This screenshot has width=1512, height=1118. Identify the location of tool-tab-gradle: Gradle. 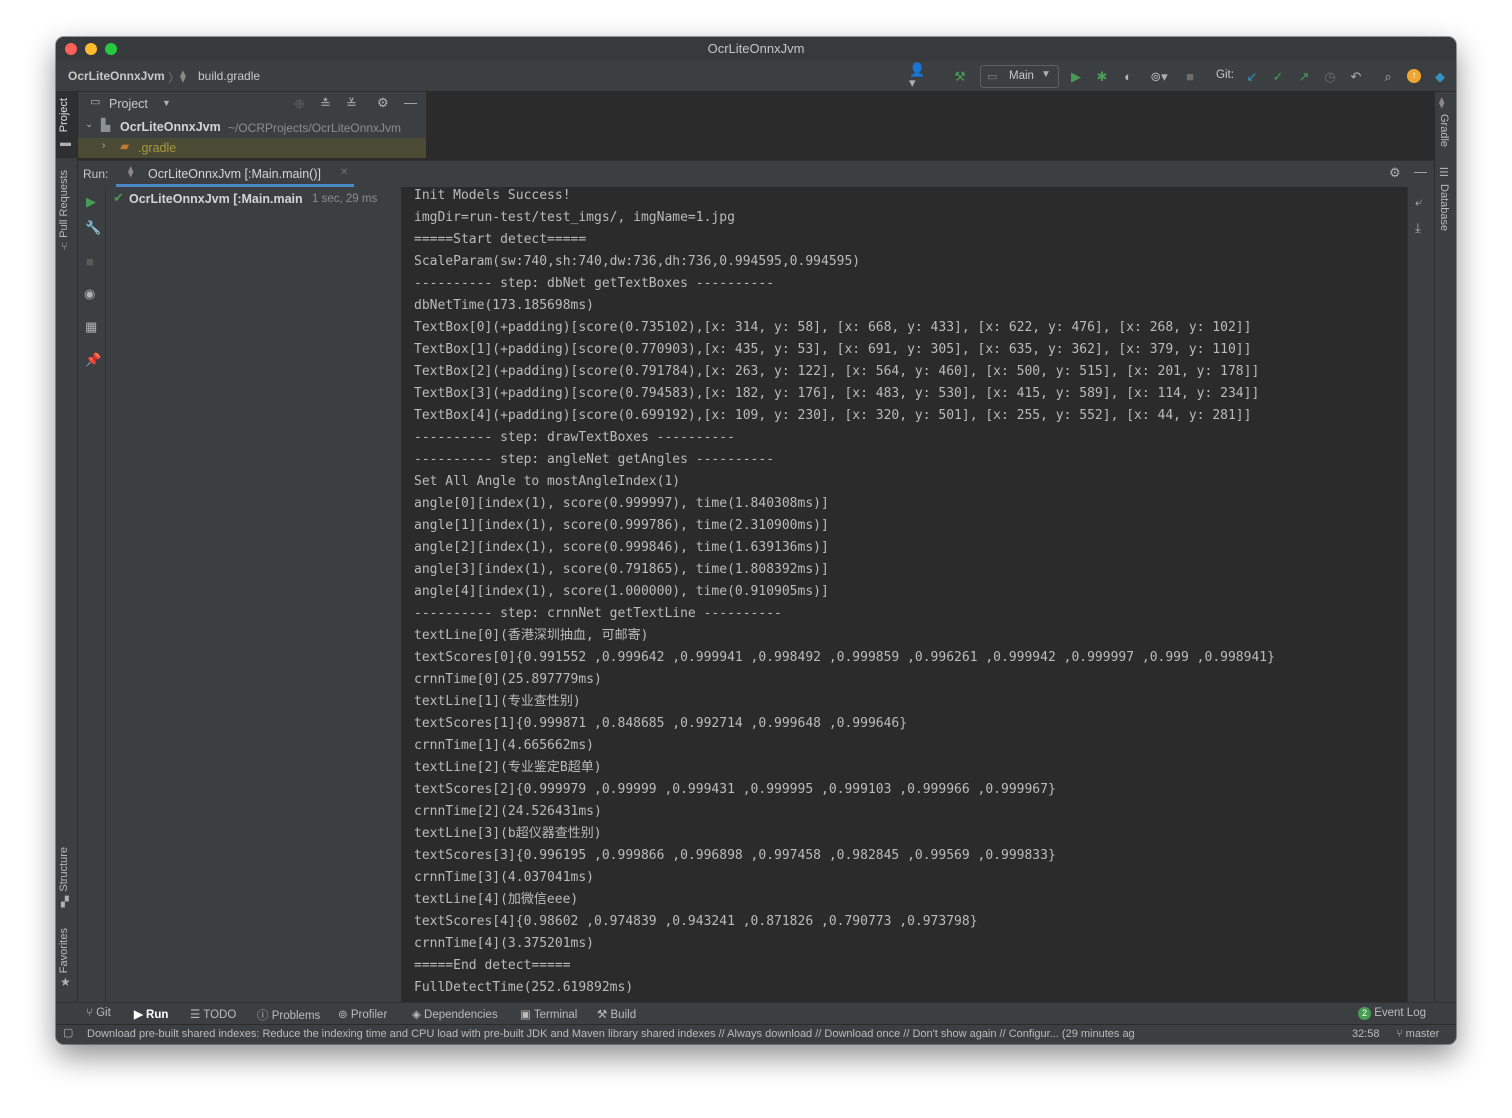
(1444, 130).